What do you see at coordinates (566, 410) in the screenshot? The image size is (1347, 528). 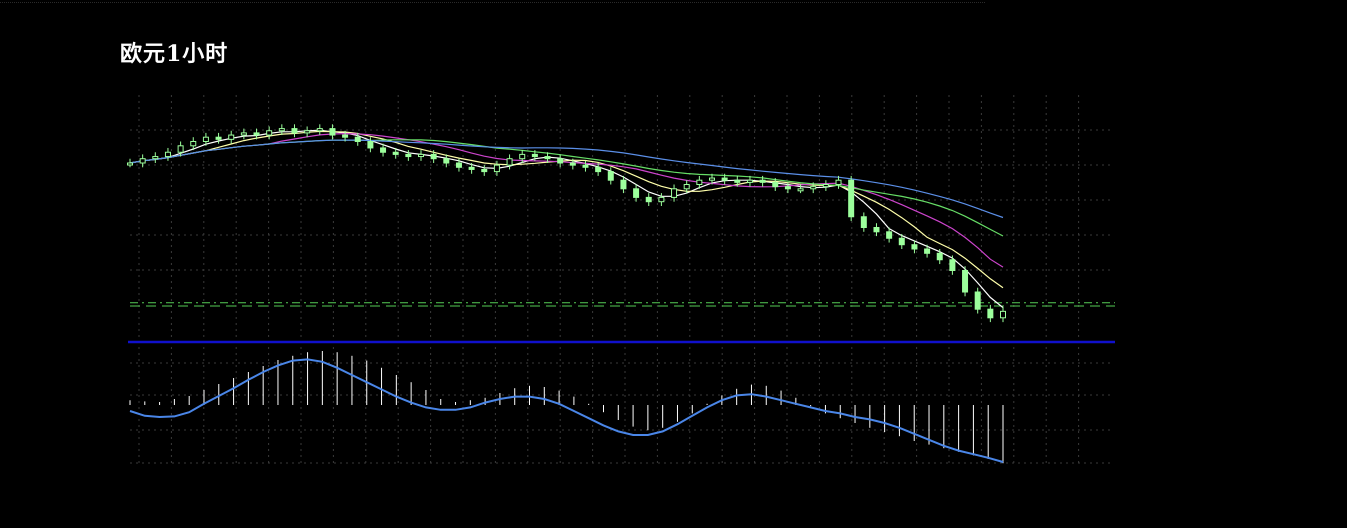 I see `signal-line` at bounding box center [566, 410].